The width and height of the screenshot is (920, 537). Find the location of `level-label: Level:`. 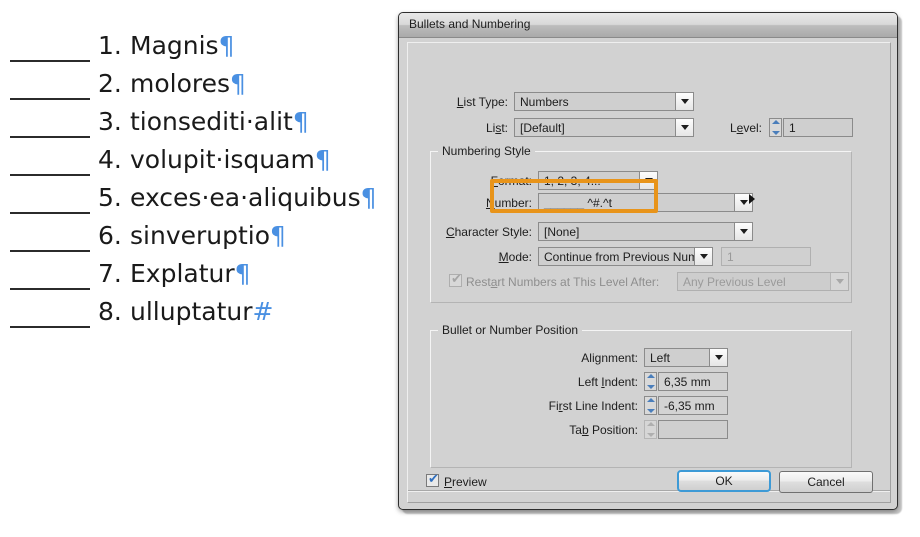

level-label: Level: is located at coordinates (745, 128).